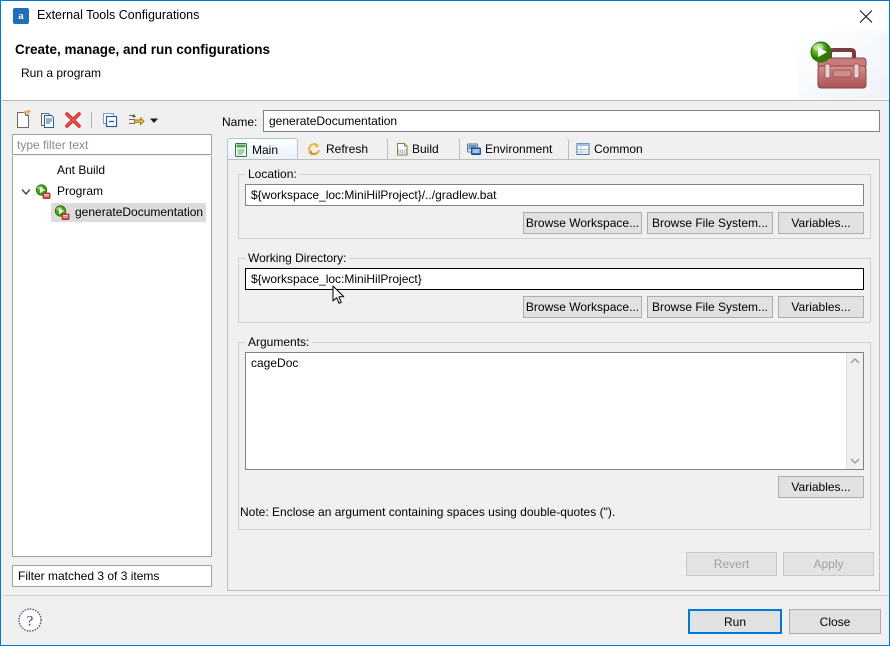  I want to click on chevron-down-icon, so click(26, 192).